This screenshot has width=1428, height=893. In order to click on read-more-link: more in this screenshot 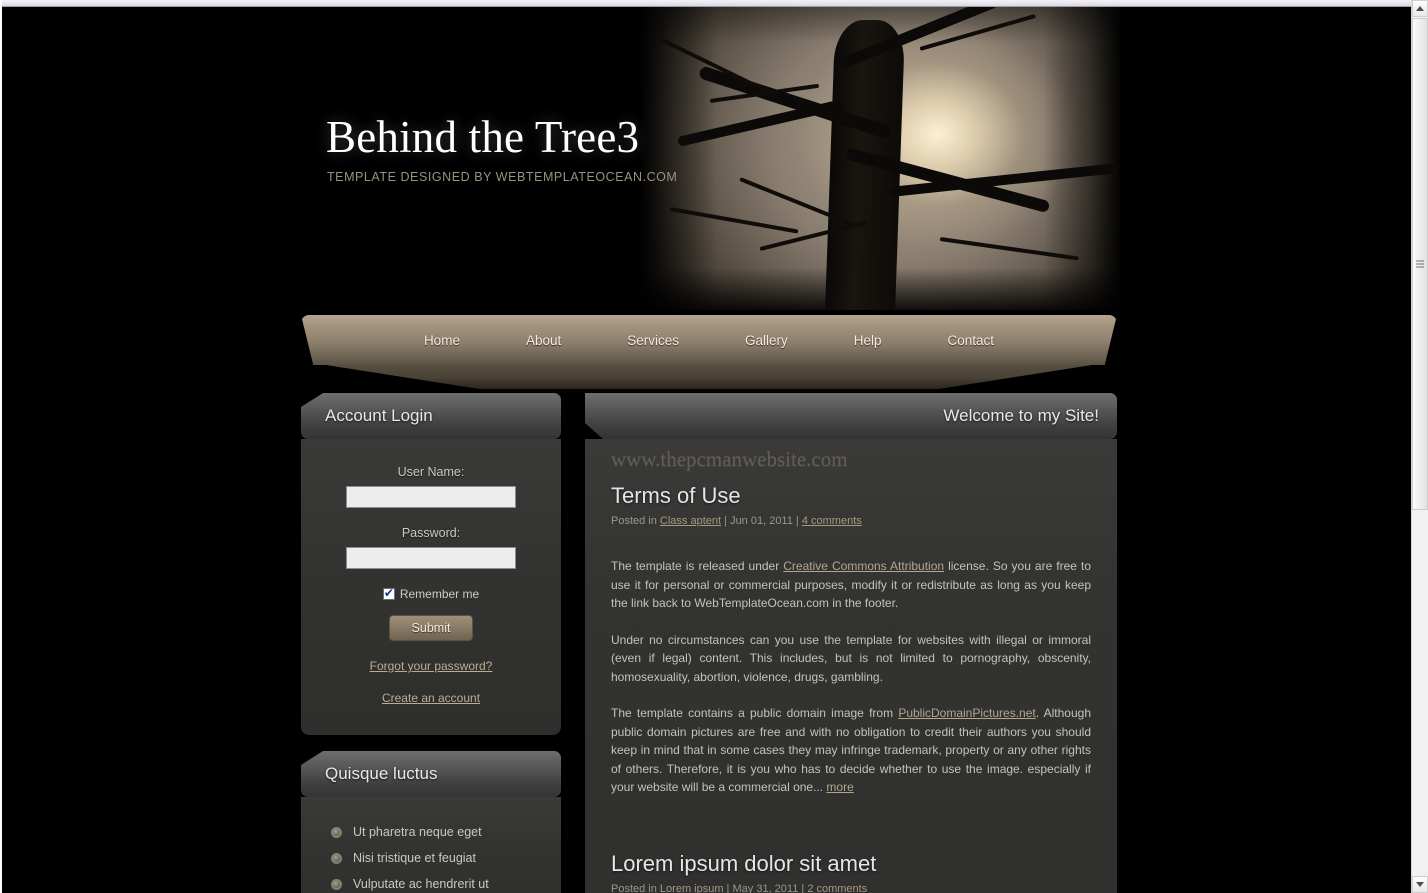, I will do `click(839, 787)`.